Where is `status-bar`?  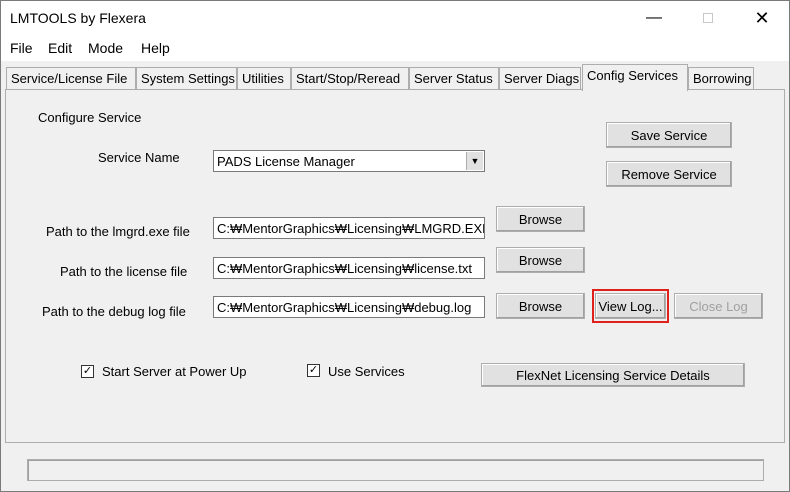
status-bar is located at coordinates (395, 470).